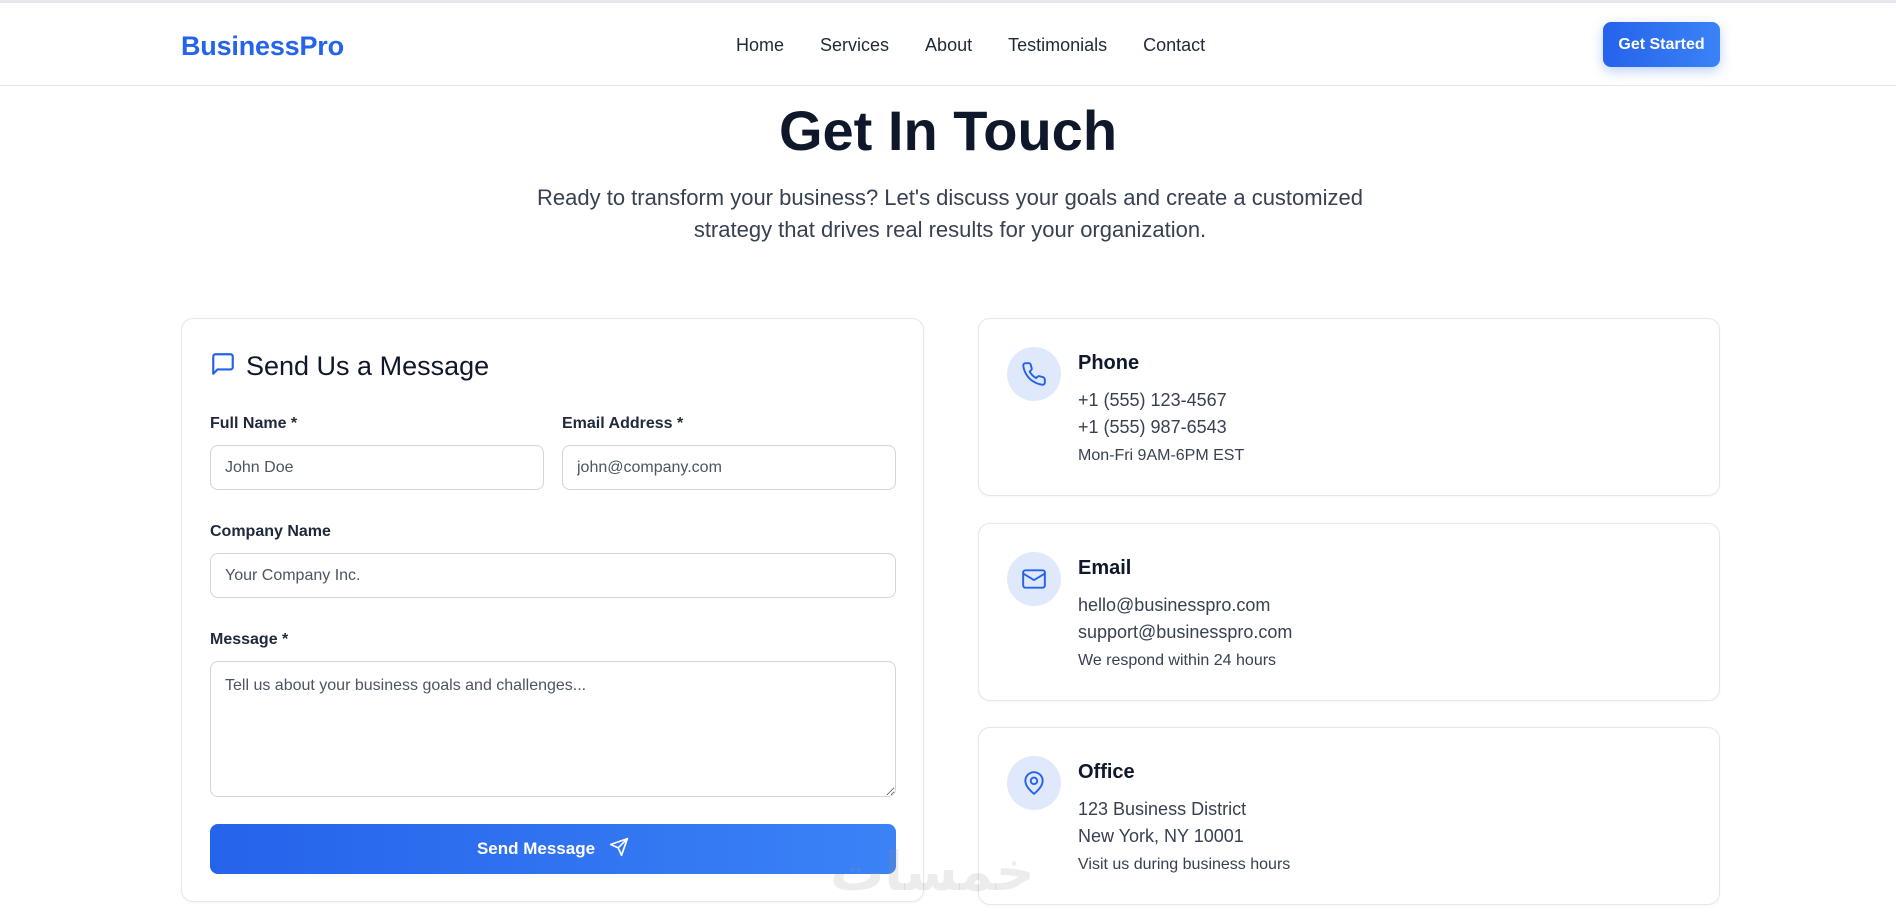 This screenshot has height=914, width=1896. What do you see at coordinates (262, 46) in the screenshot?
I see `brand-logo: BusinessPro` at bounding box center [262, 46].